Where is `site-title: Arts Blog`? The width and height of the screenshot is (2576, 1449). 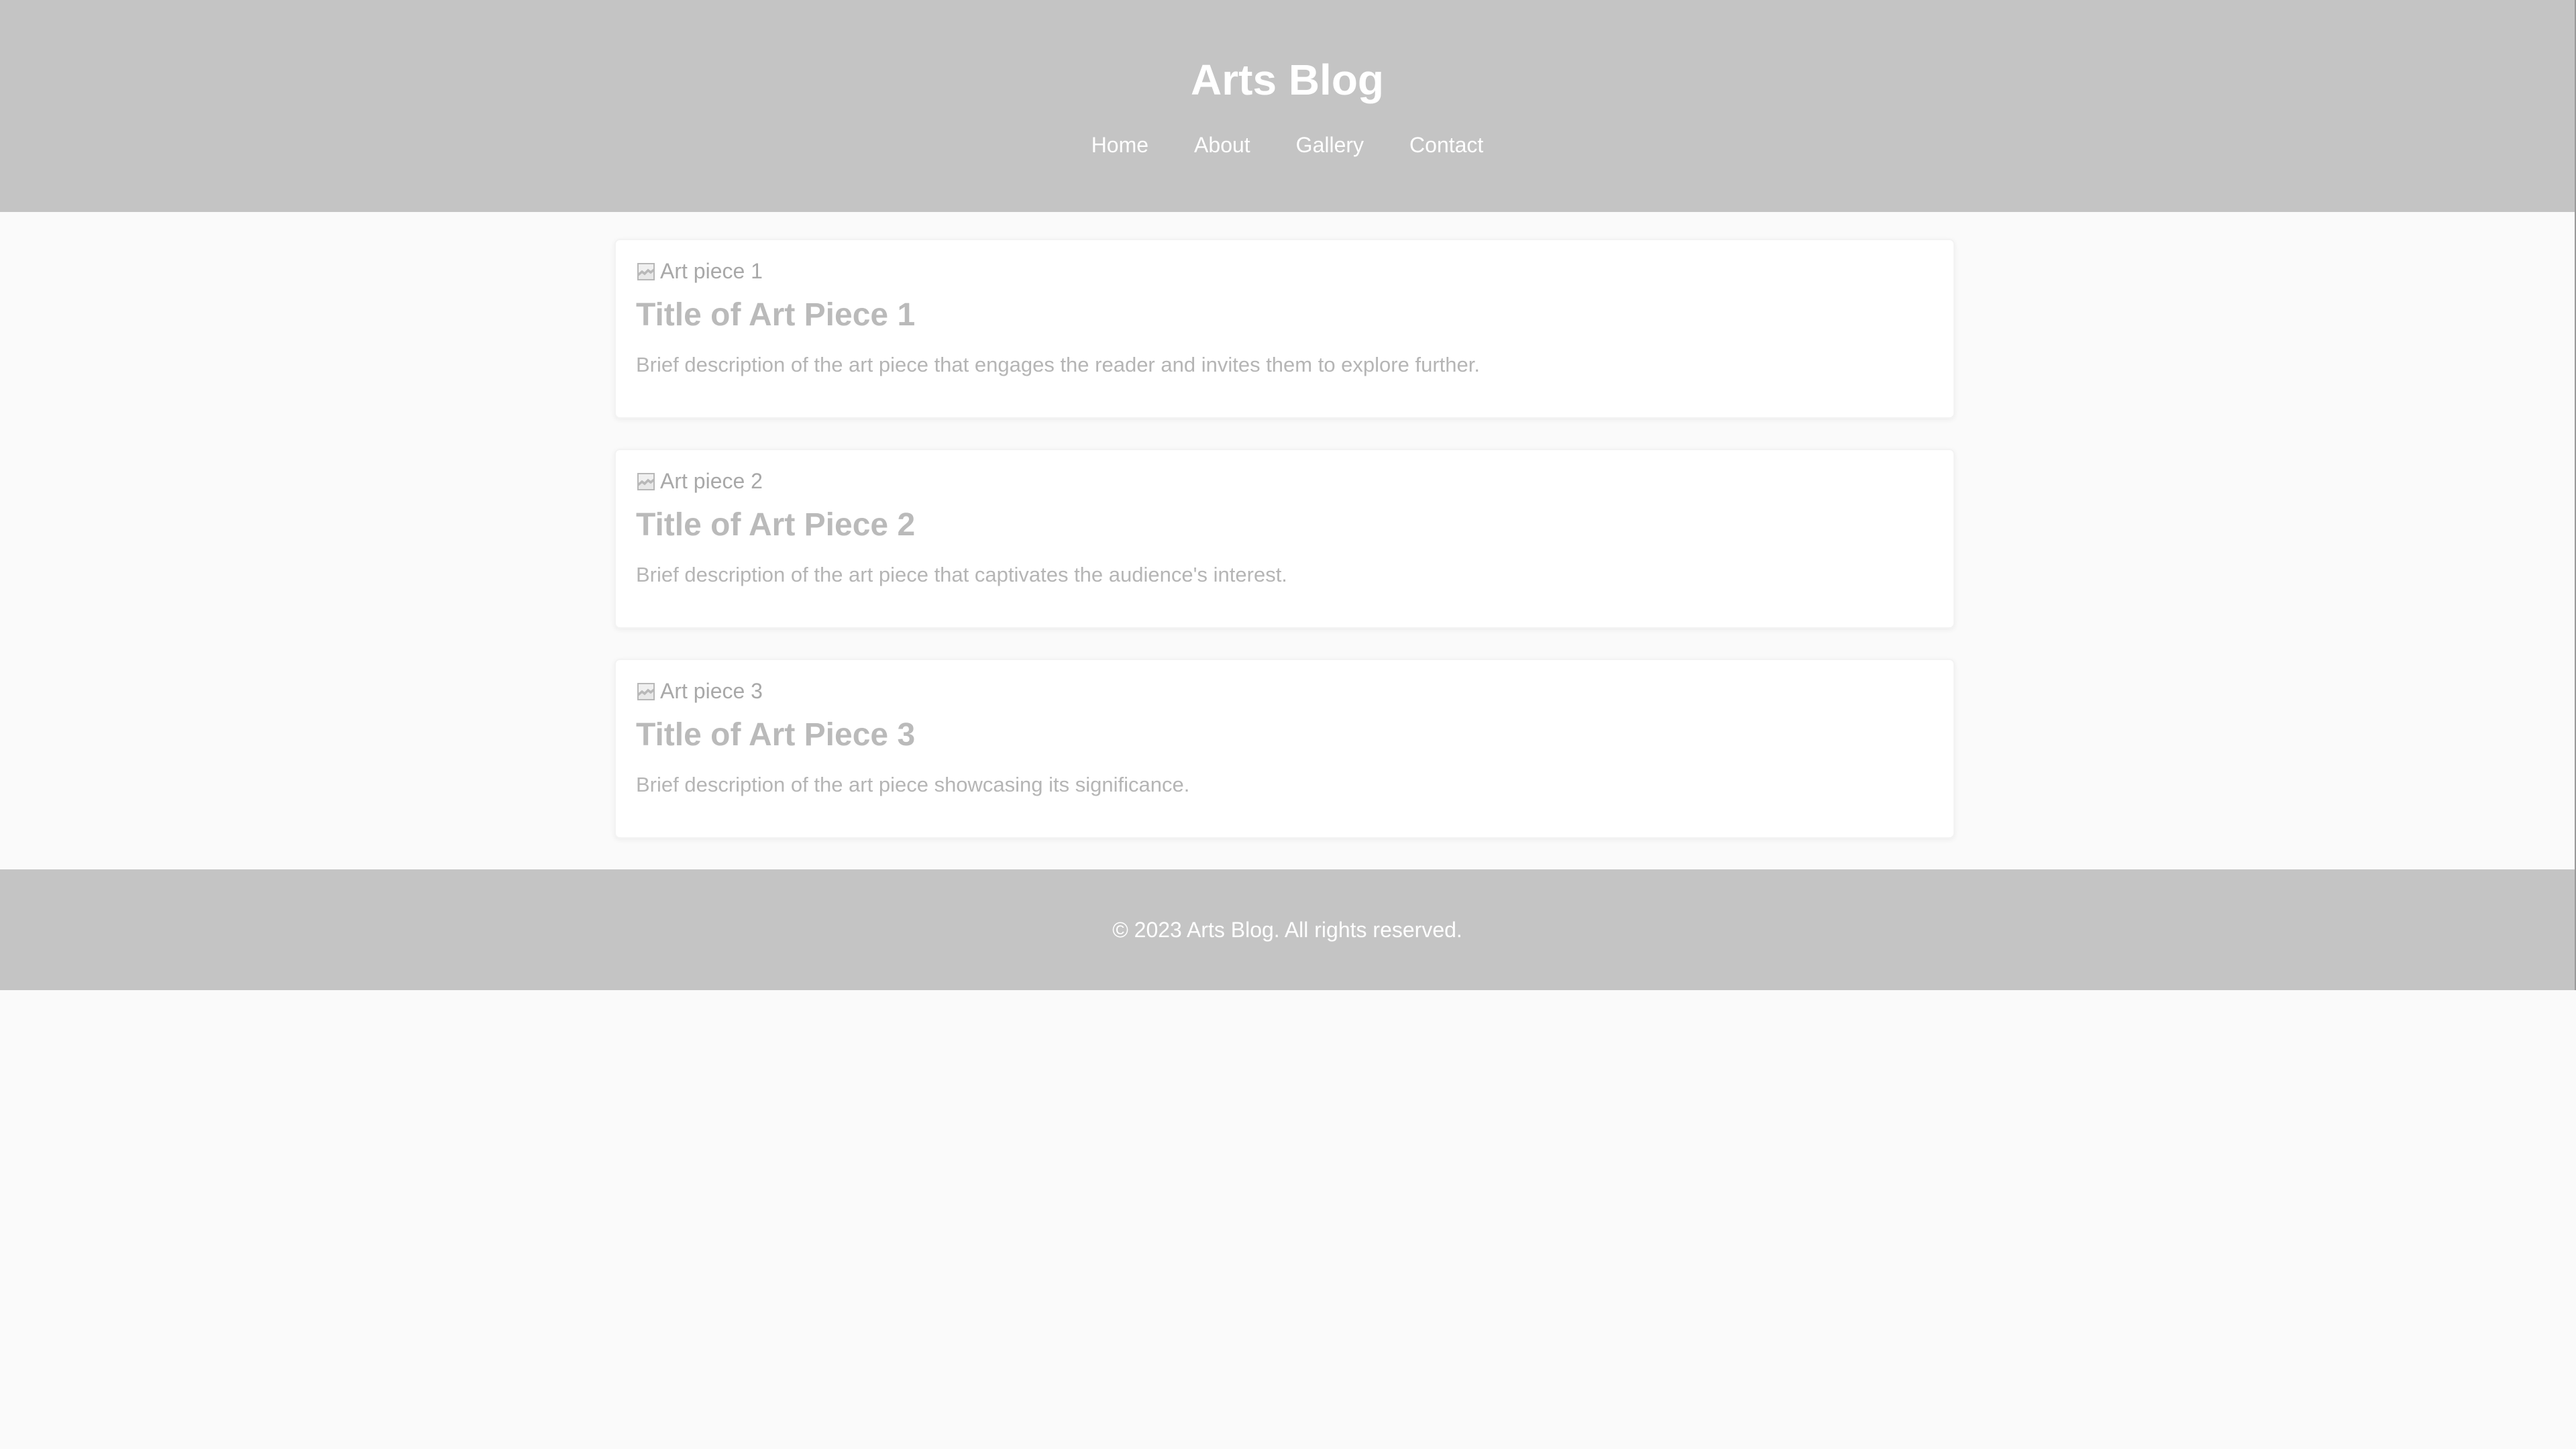
site-title: Arts Blog is located at coordinates (1287, 80).